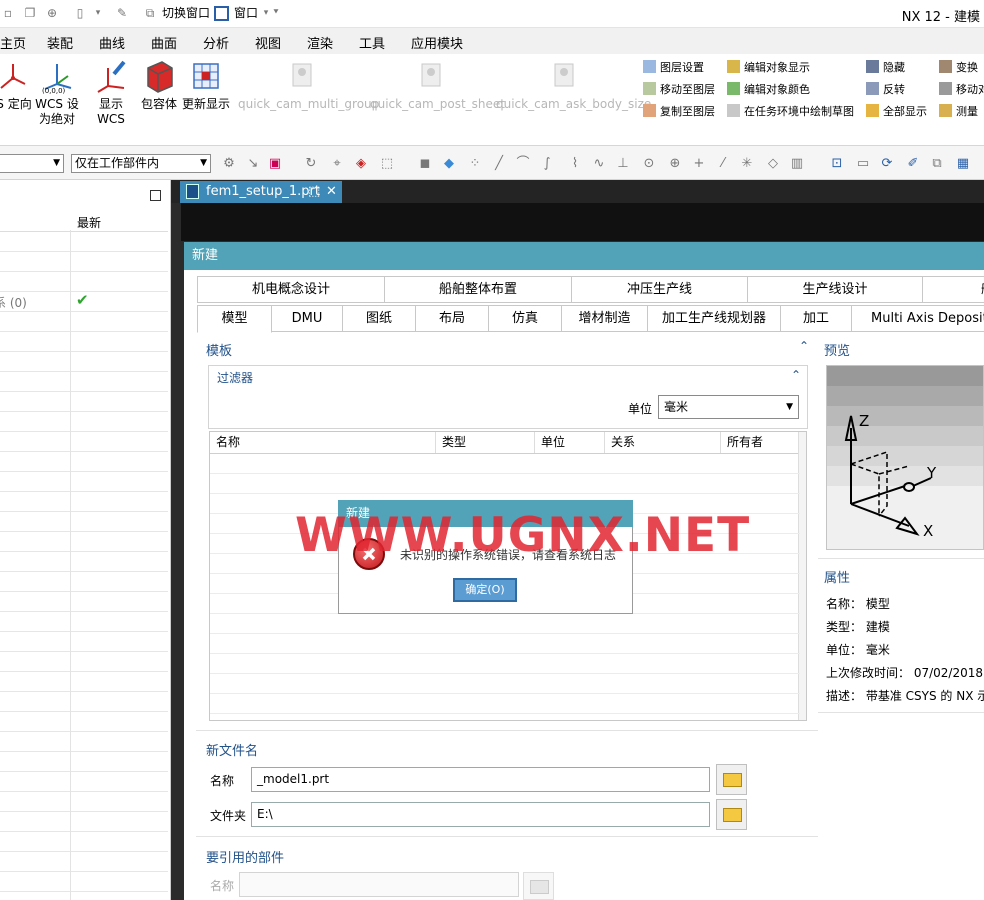  Describe the element at coordinates (234, 319) in the screenshot. I see `tab-model: 模型` at that location.